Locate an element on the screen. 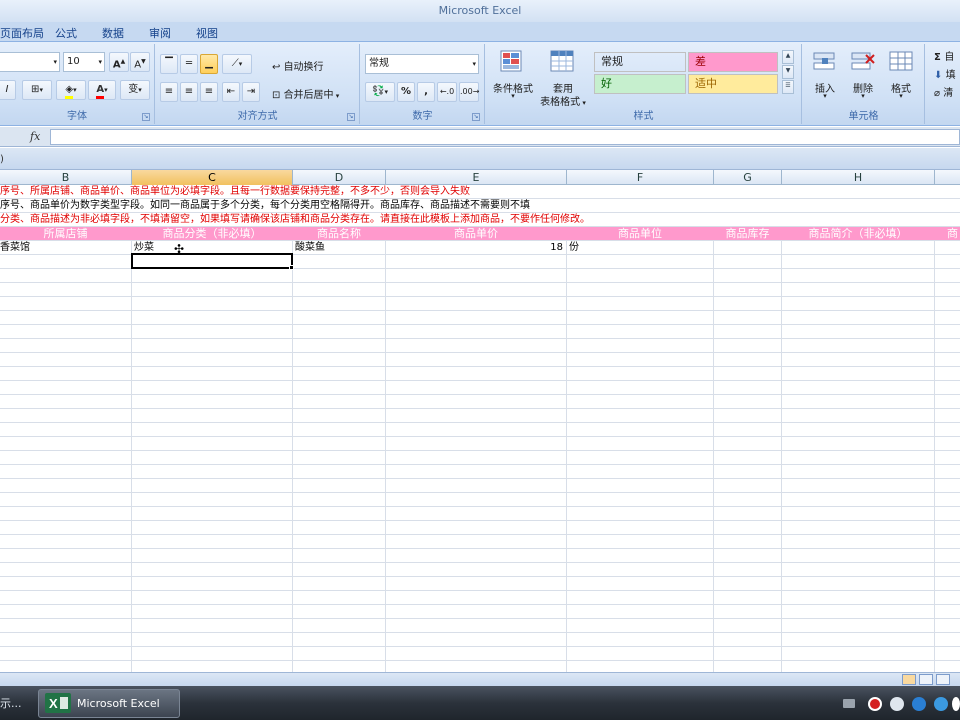  column-header-d: D is located at coordinates (339, 177).